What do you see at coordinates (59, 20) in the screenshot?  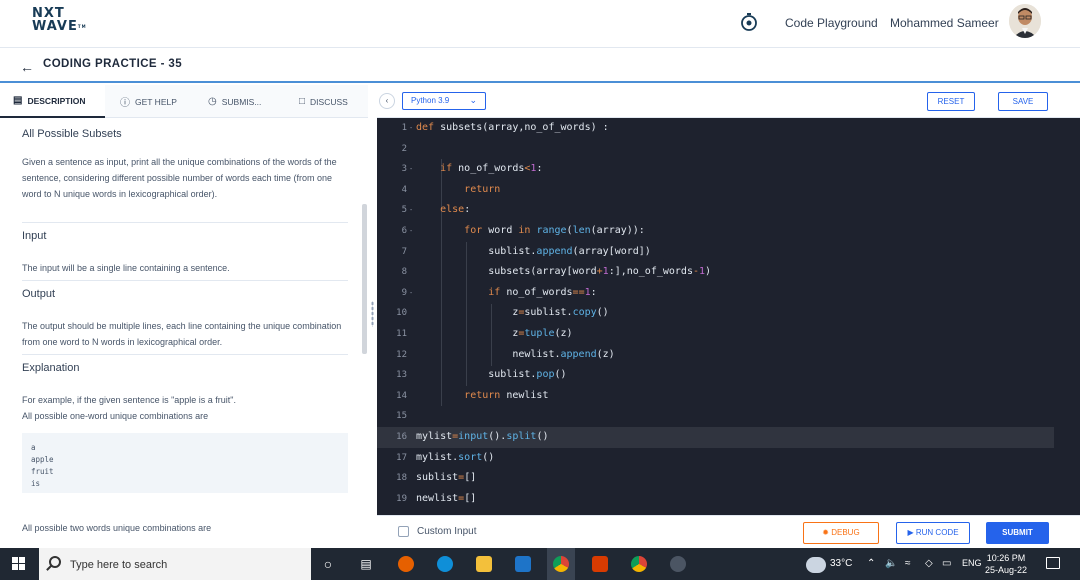 I see `nxtwave-logo: NXT WAVETM` at bounding box center [59, 20].